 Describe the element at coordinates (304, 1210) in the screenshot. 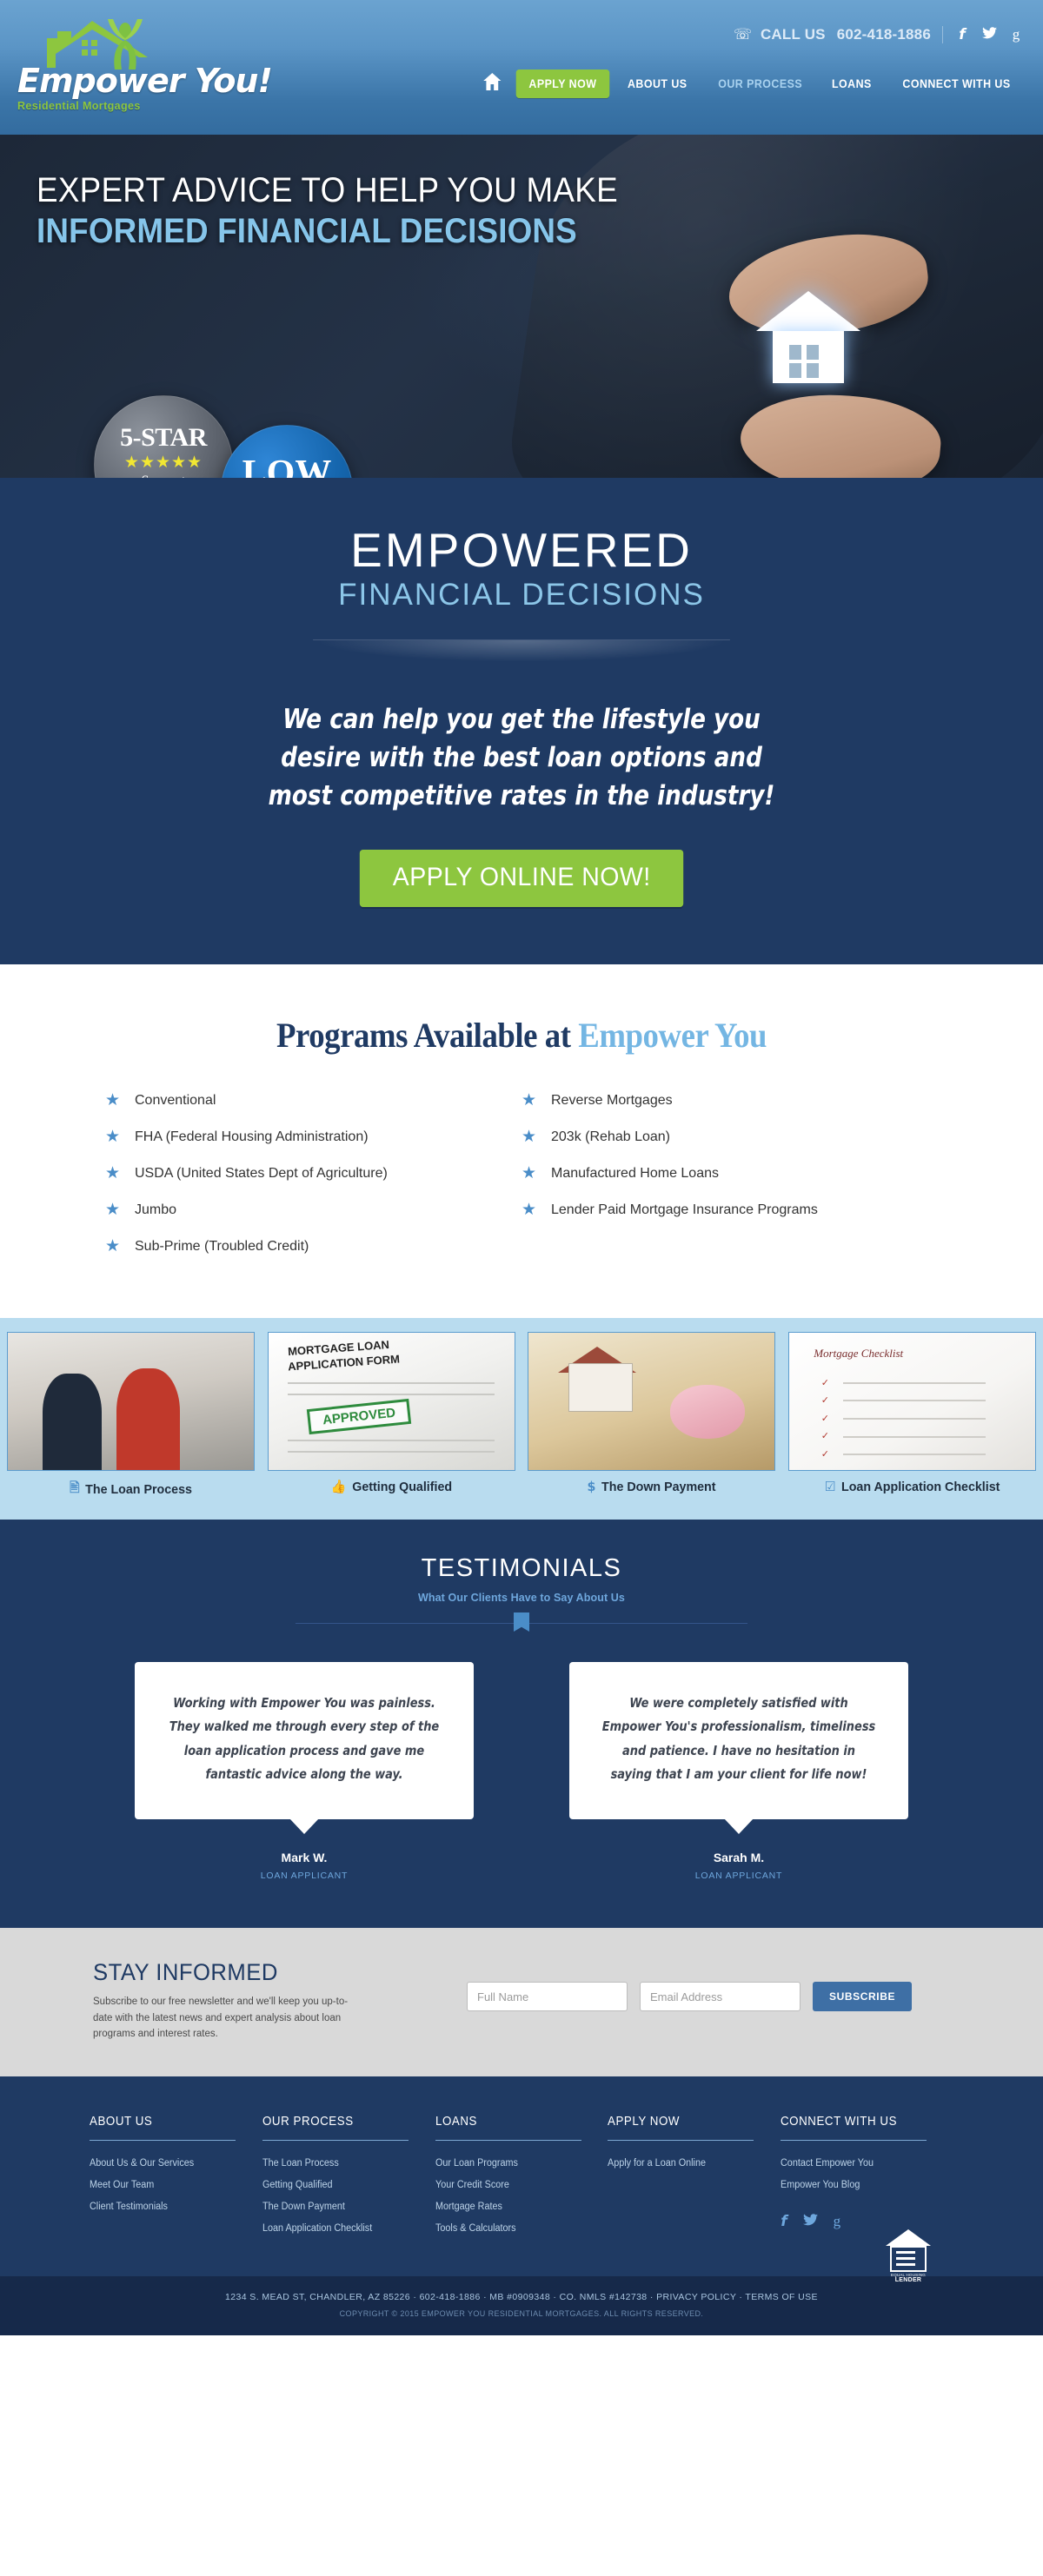

I see `program-item: ★ Jumbo` at that location.